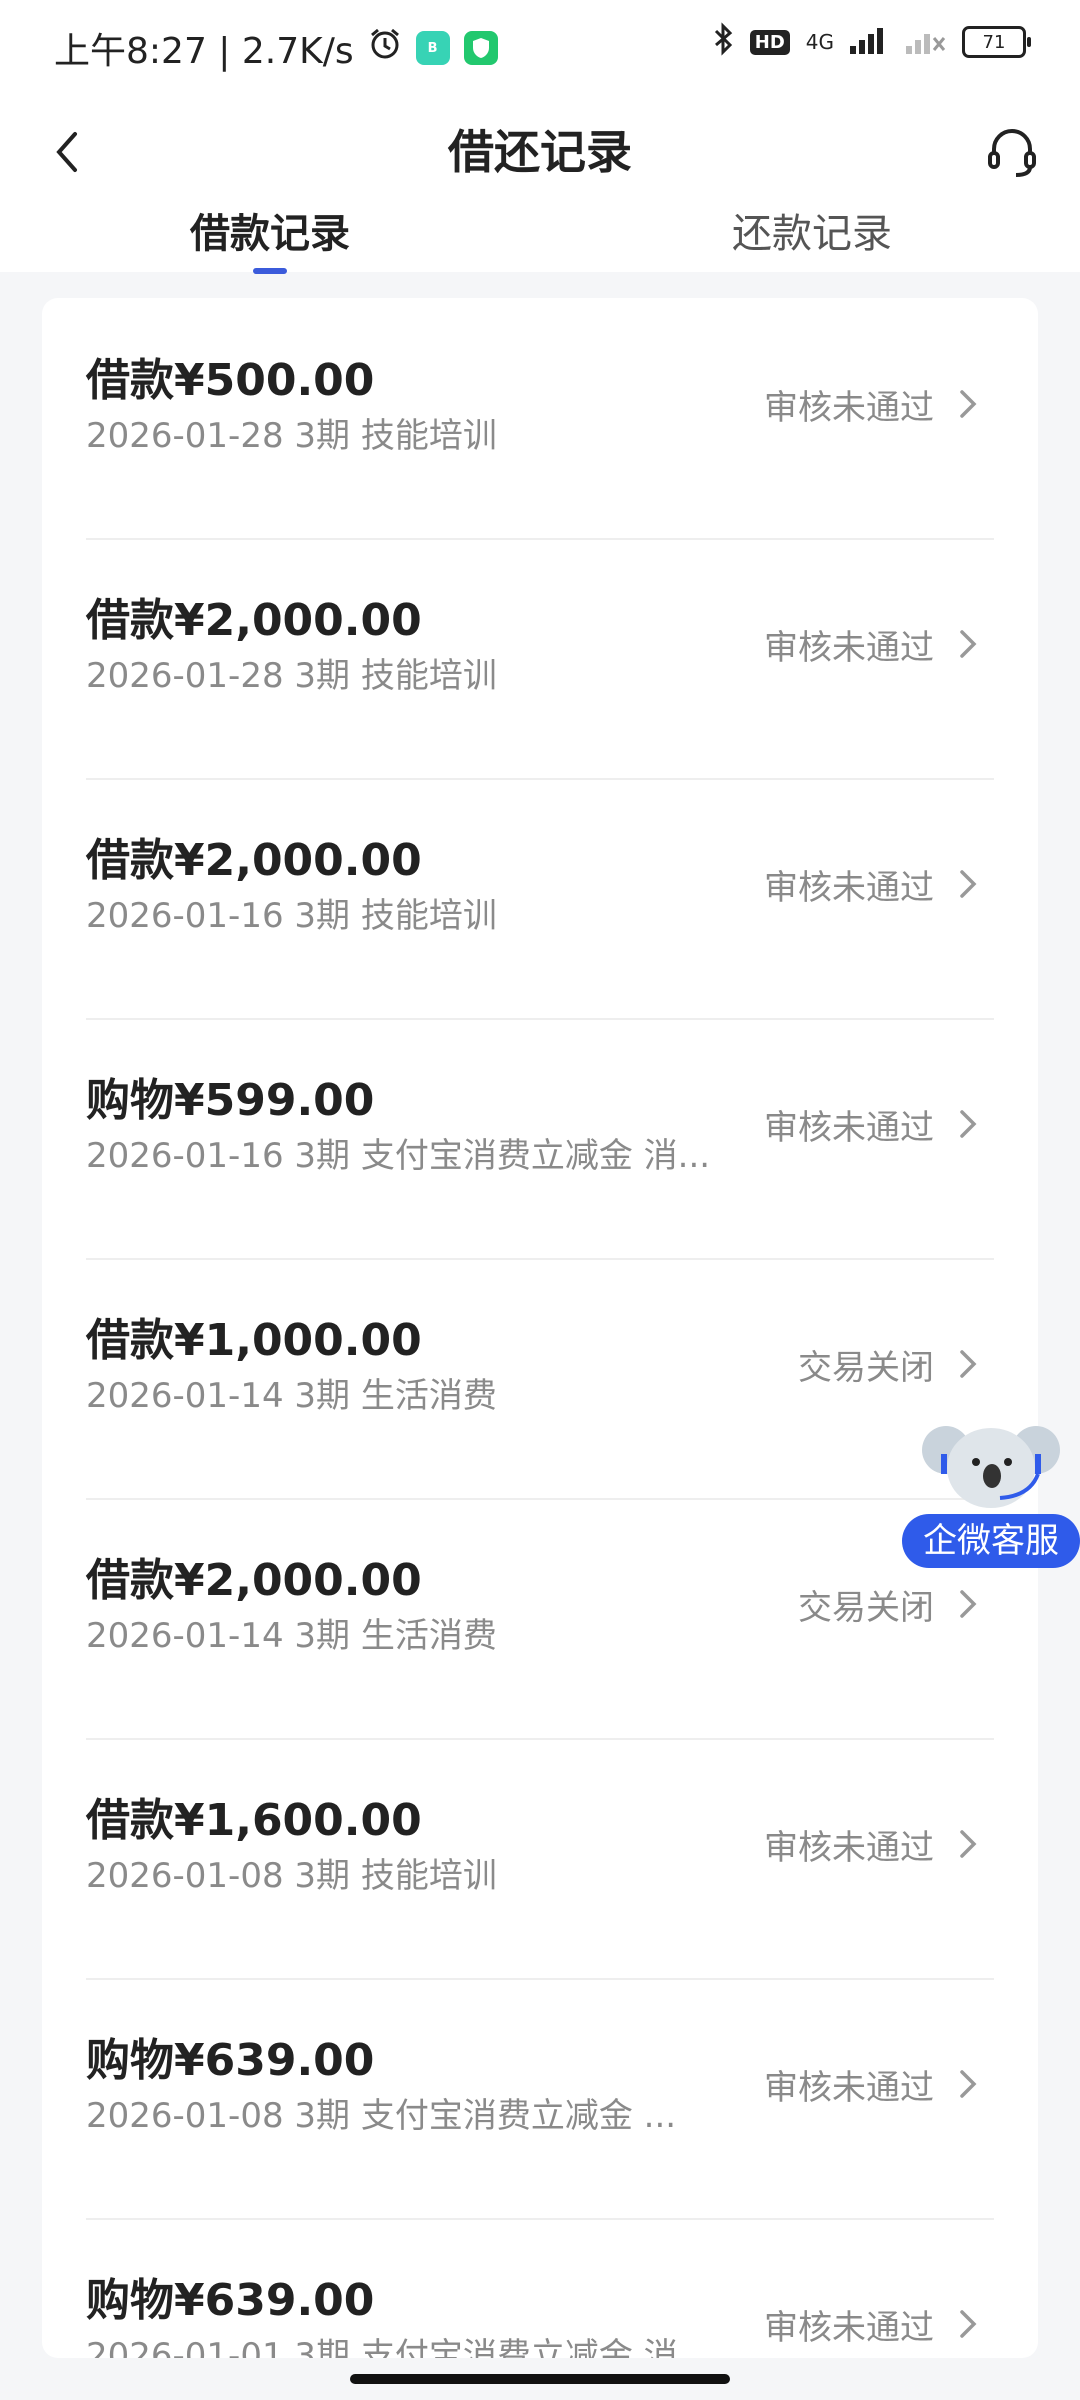  Describe the element at coordinates (540, 419) in the screenshot. I see `list-item: 借款¥500.00 2026-01-28 3期 技能培训 审核未通过` at that location.